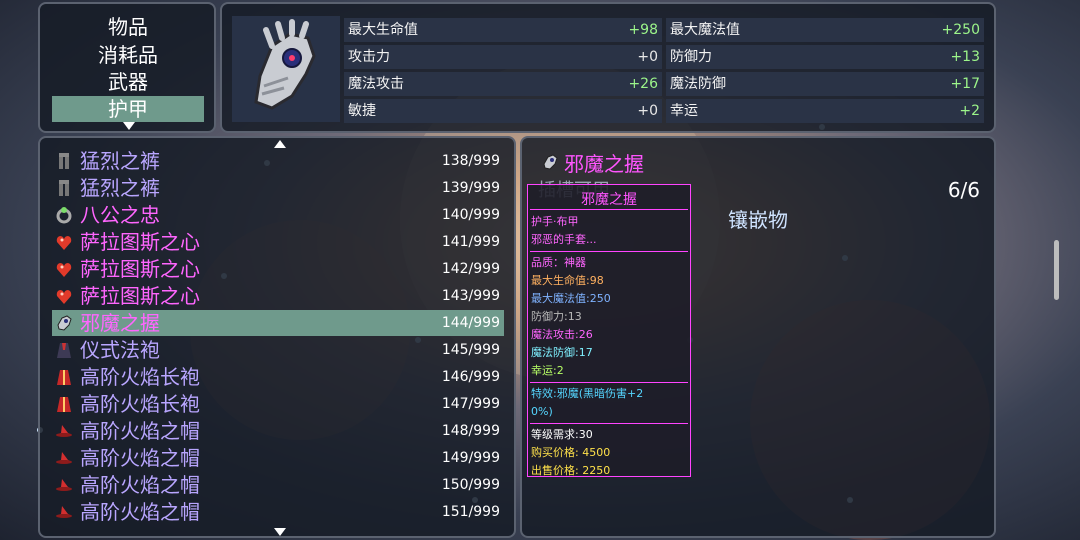 Image resolution: width=1080 pixels, height=540 pixels. Describe the element at coordinates (470, 485) in the screenshot. I see `item-count: 150/999` at that location.